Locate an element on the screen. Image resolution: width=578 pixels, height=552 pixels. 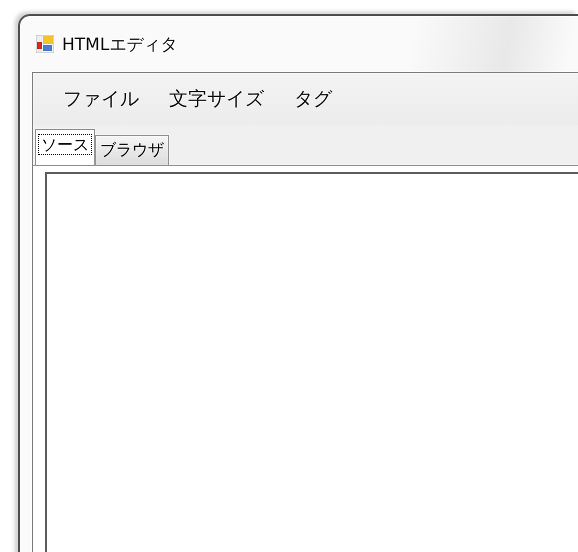
menu-item: タグ is located at coordinates (313, 99).